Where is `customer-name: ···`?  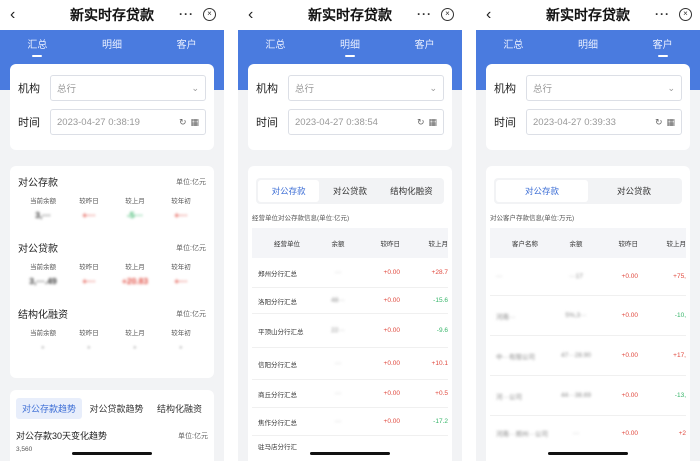
customer-name: ··· is located at coordinates (499, 276).